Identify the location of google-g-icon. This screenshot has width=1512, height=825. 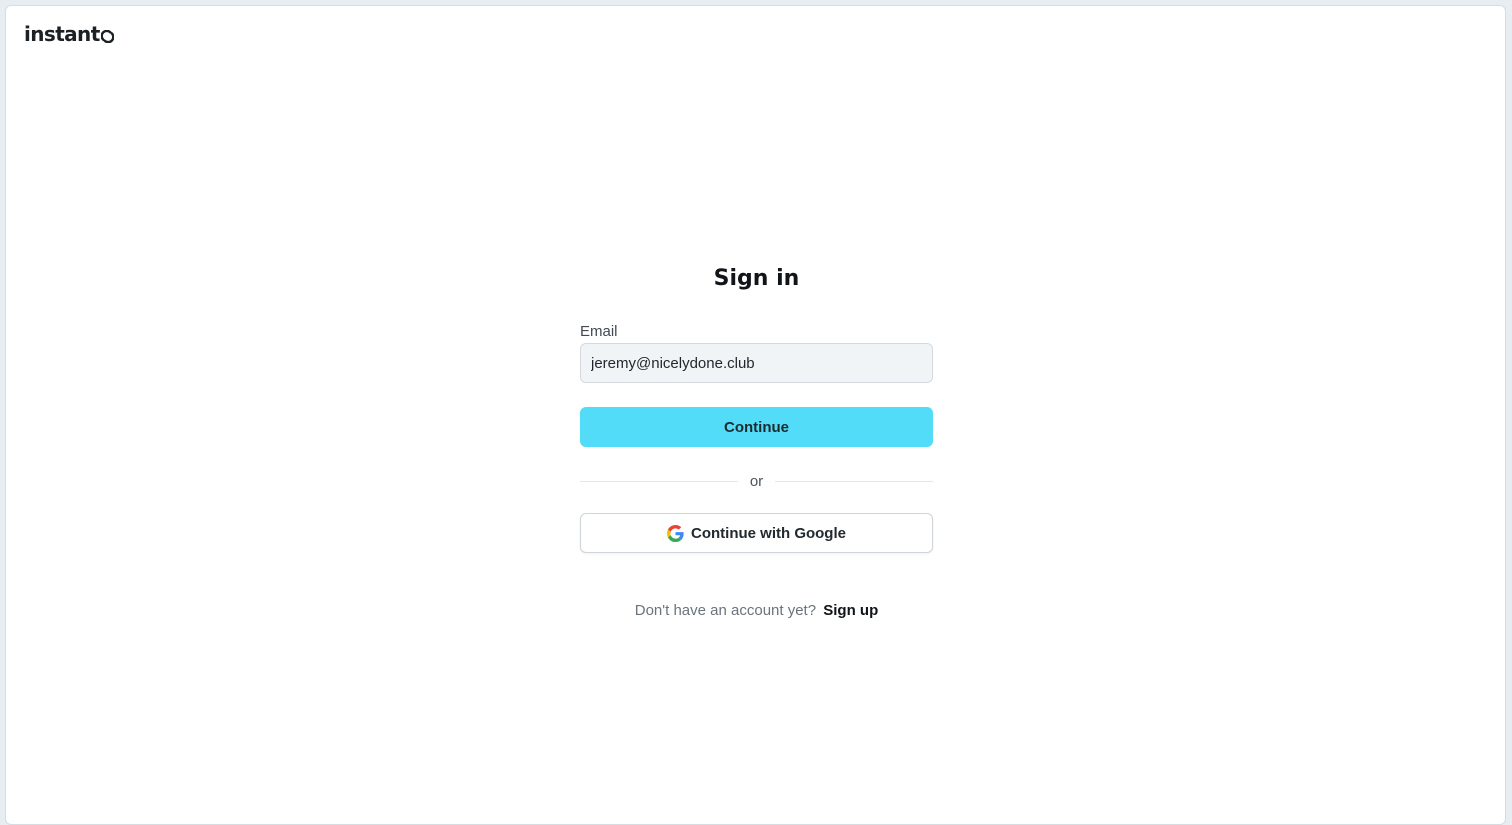
(675, 533).